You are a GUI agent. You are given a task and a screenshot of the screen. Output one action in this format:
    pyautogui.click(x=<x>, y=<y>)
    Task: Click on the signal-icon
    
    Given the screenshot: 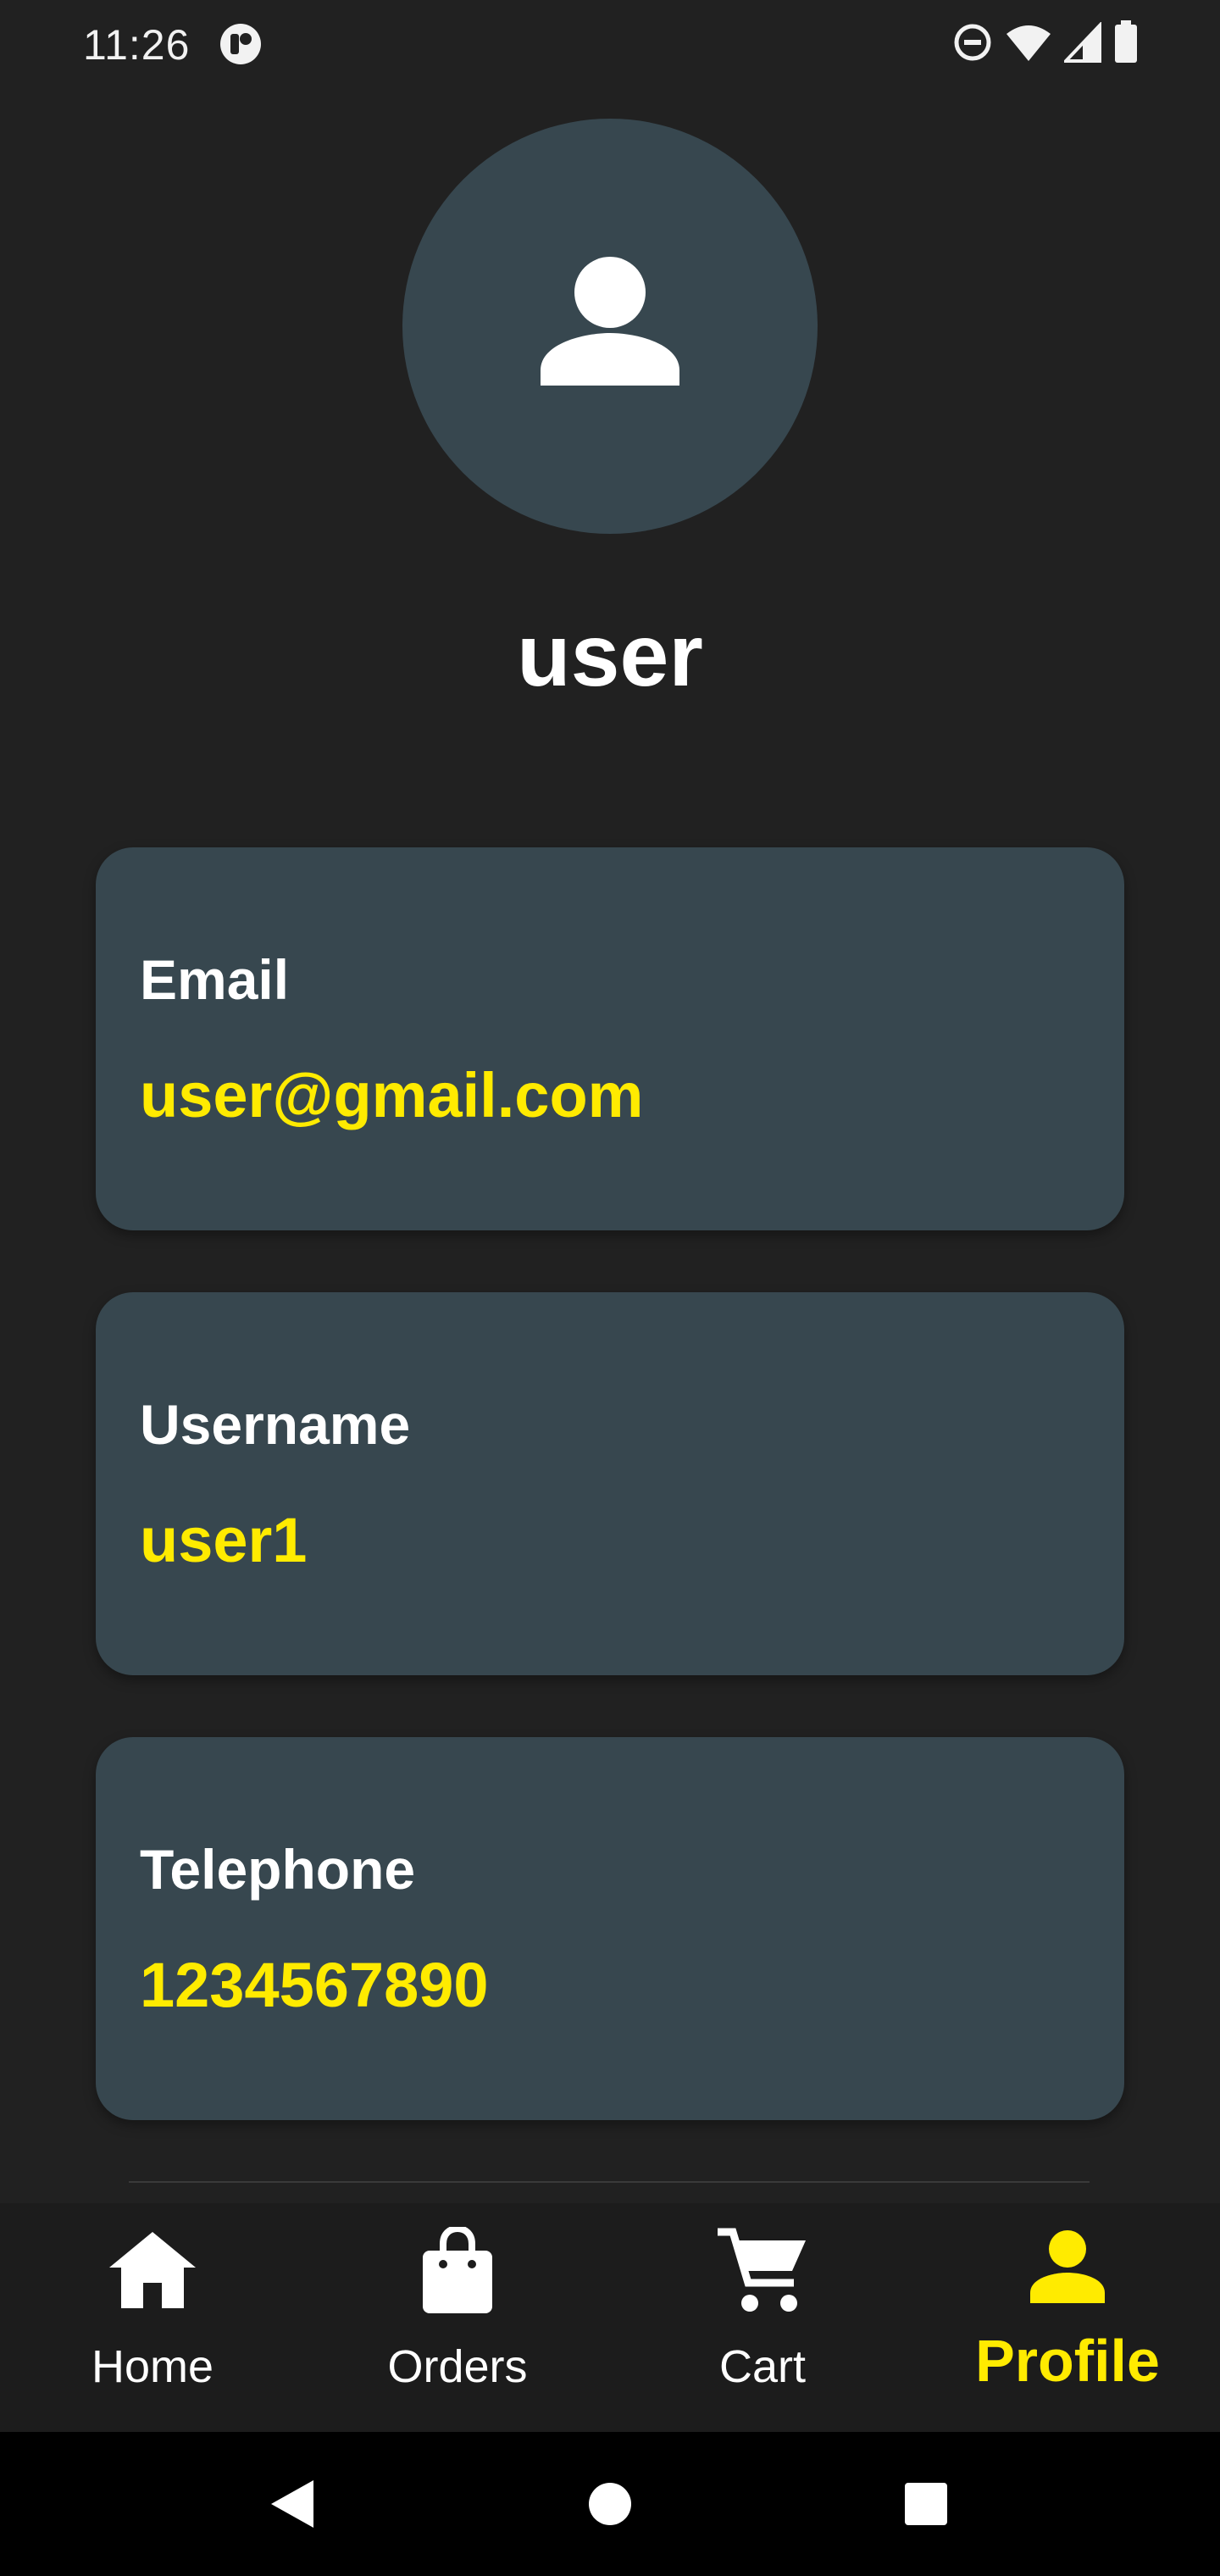 What is the action you would take?
    pyautogui.click(x=1082, y=42)
    